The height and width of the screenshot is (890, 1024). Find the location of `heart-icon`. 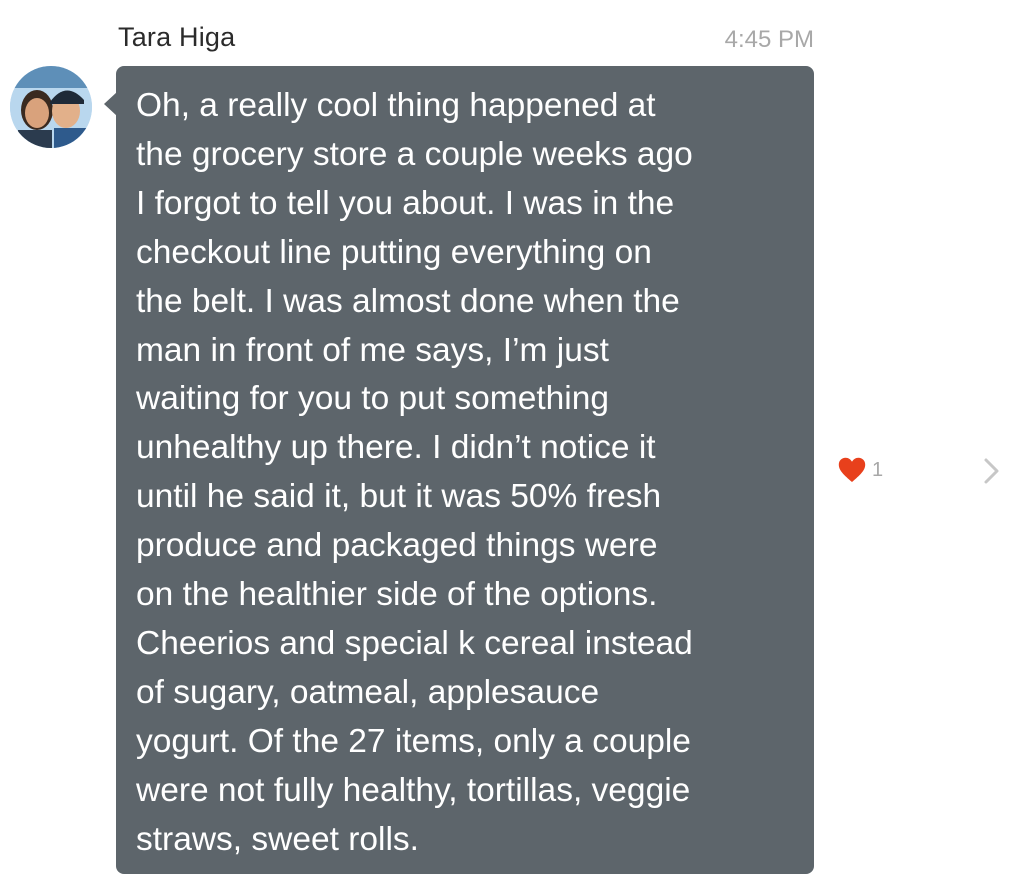

heart-icon is located at coordinates (852, 469).